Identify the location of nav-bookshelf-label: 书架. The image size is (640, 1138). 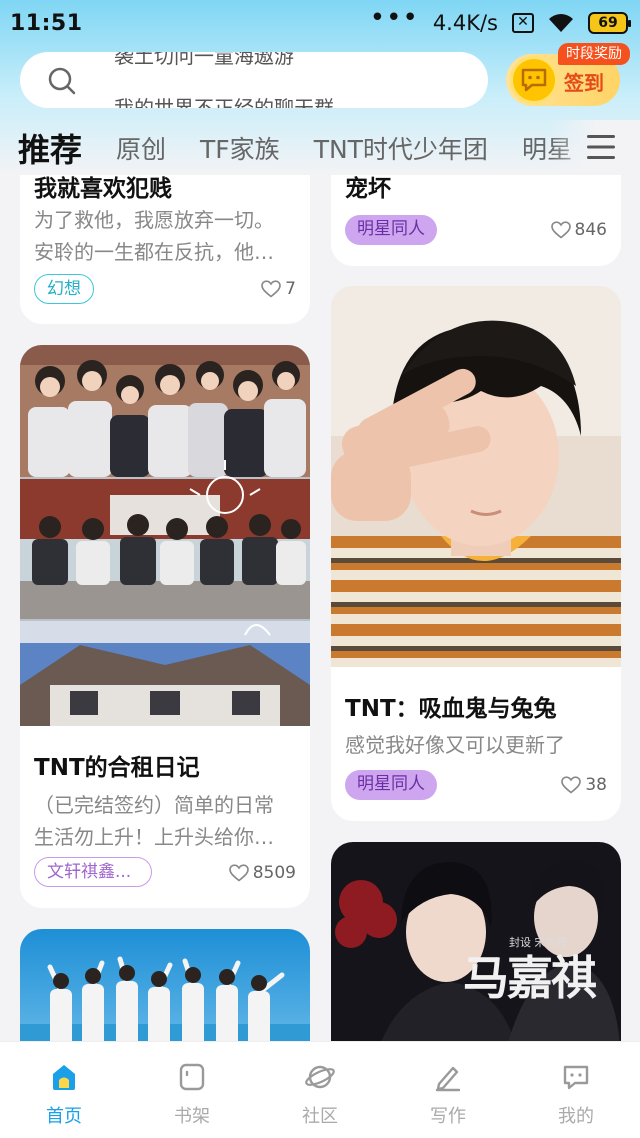
(192, 1116).